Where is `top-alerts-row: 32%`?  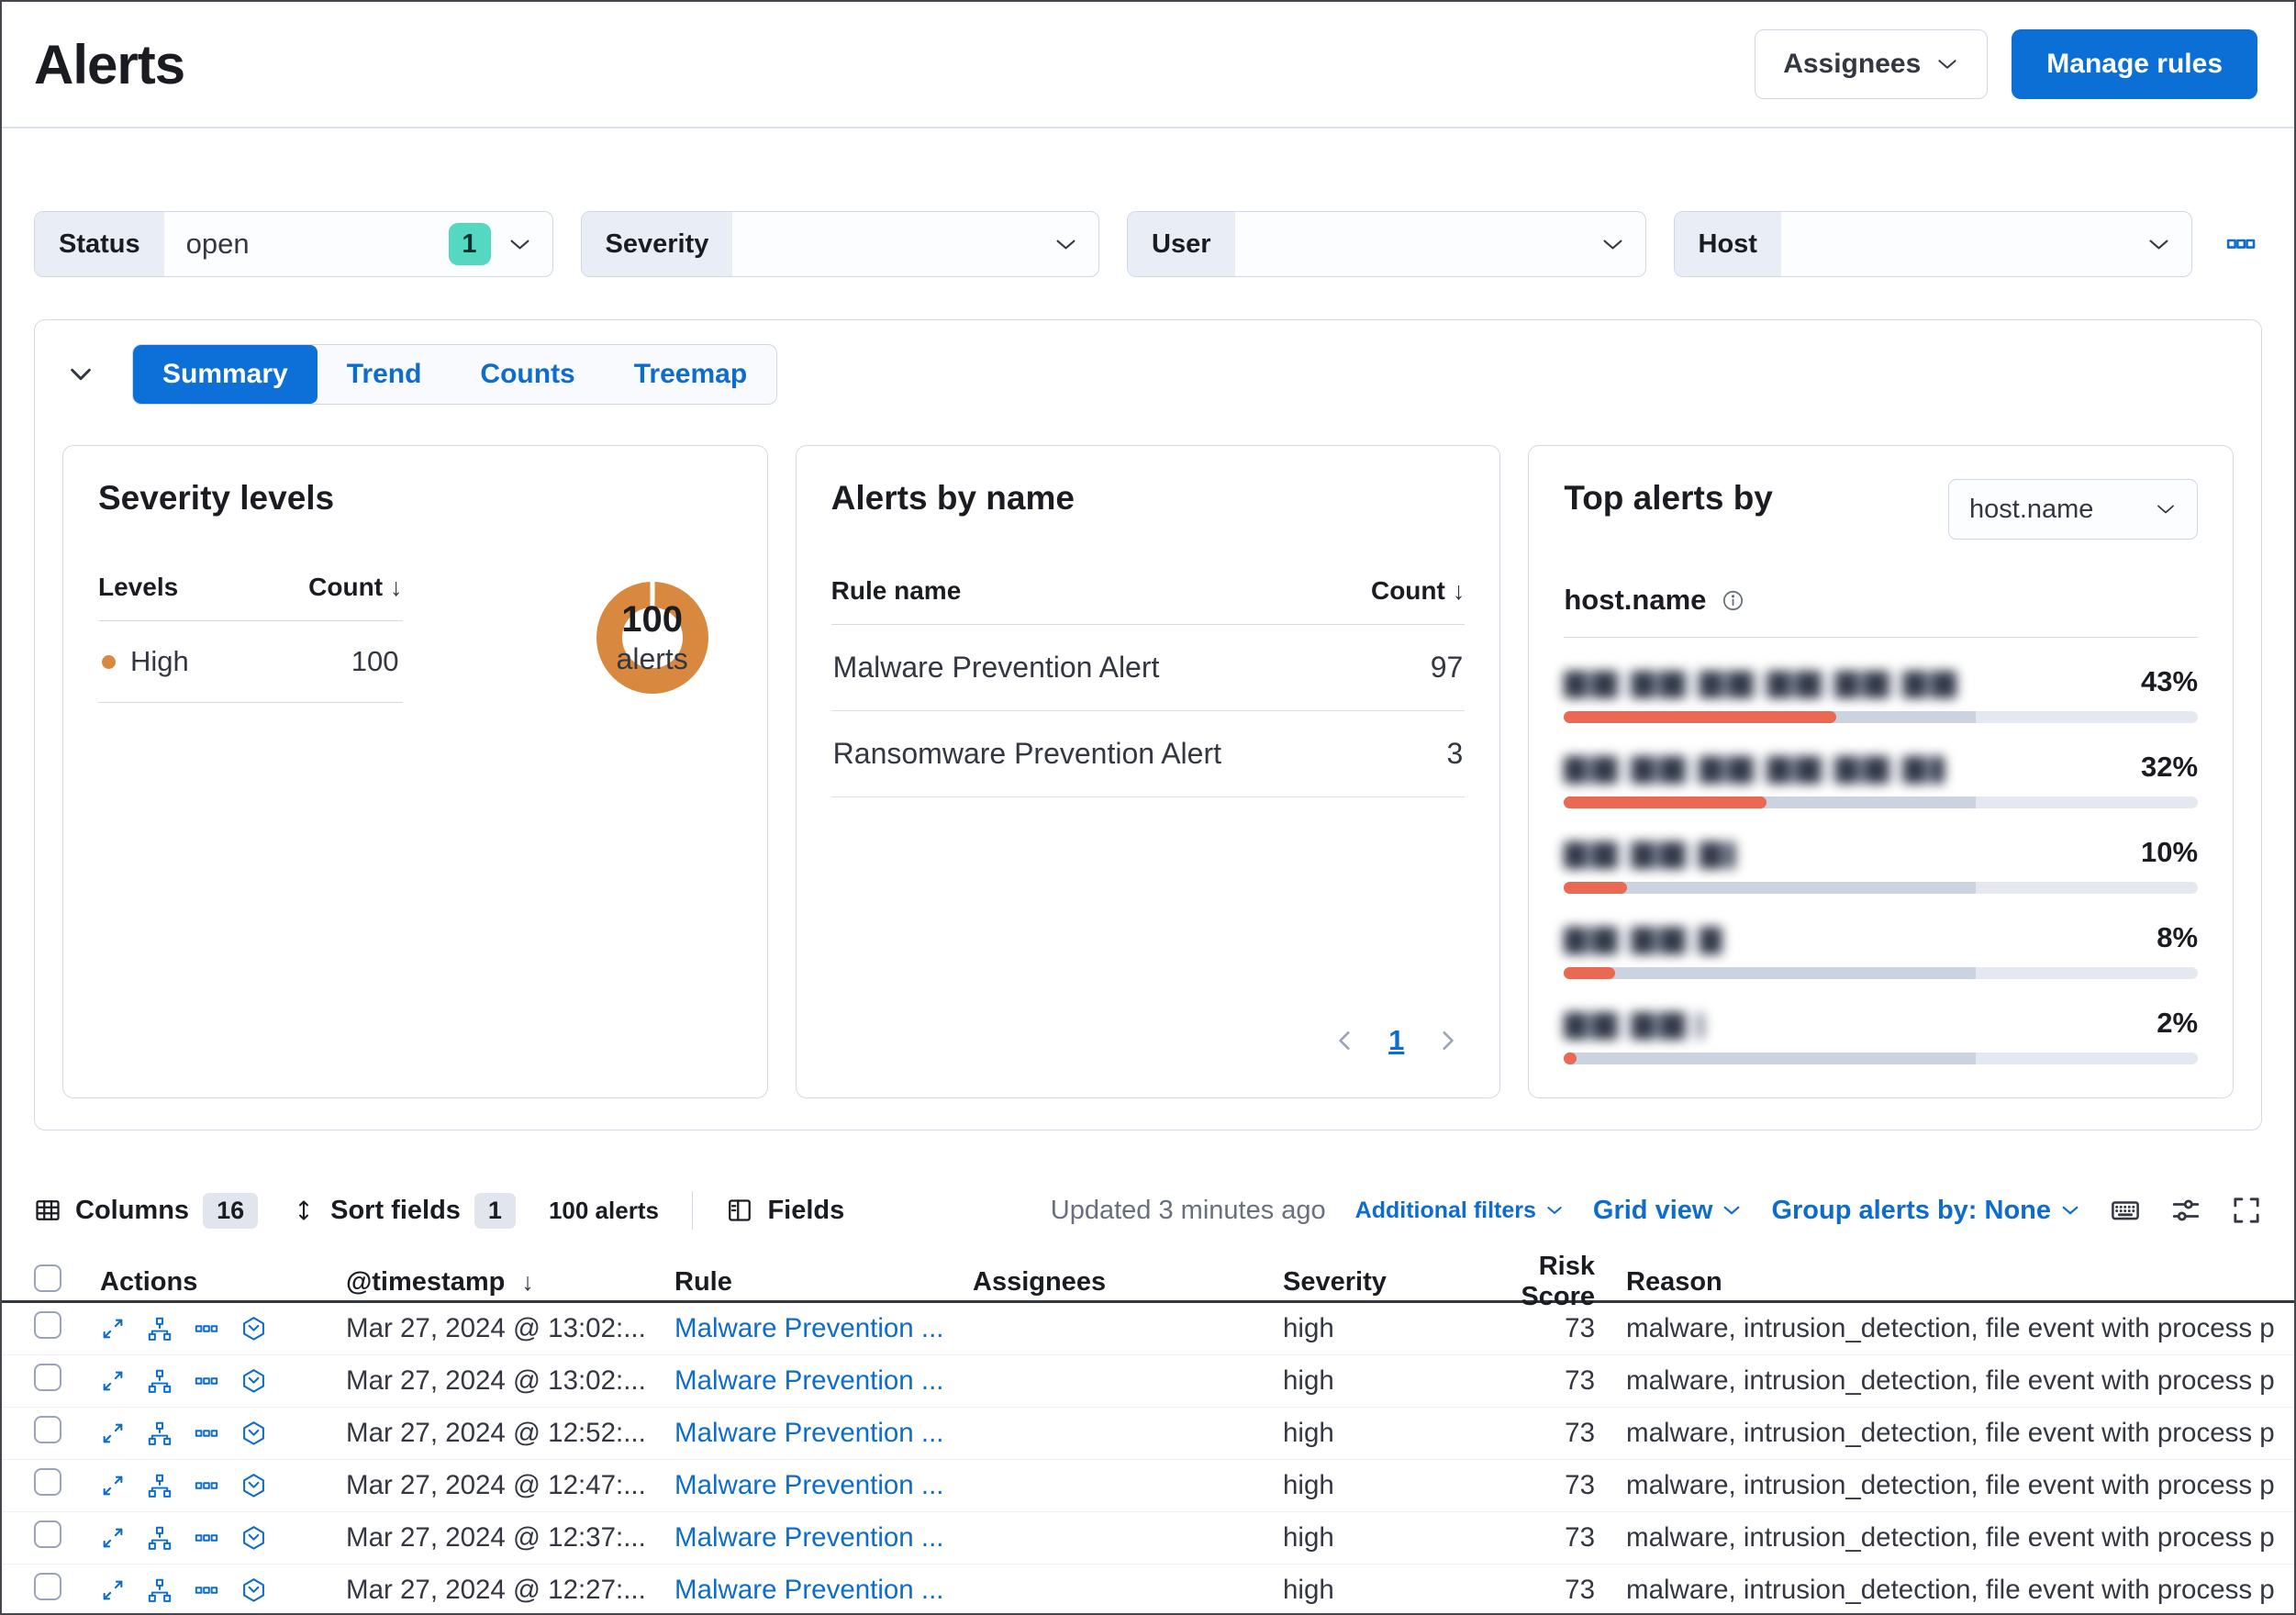 top-alerts-row: 32% is located at coordinates (1881, 779).